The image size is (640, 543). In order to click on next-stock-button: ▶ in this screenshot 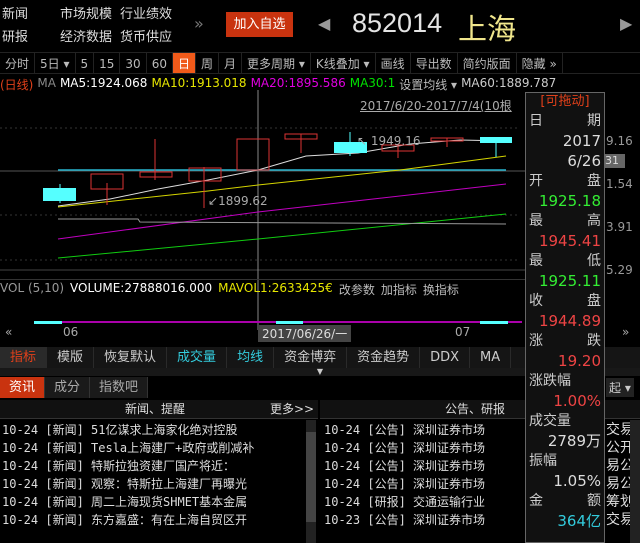, I will do `click(626, 23)`.